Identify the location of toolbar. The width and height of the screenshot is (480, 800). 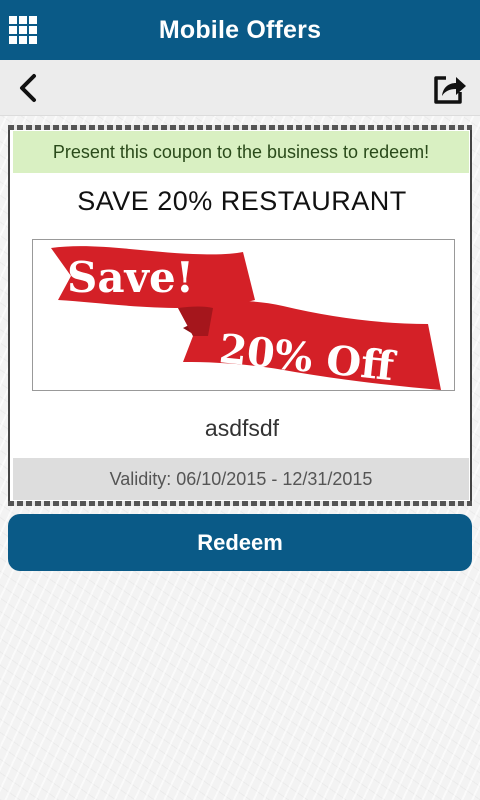
(240, 88).